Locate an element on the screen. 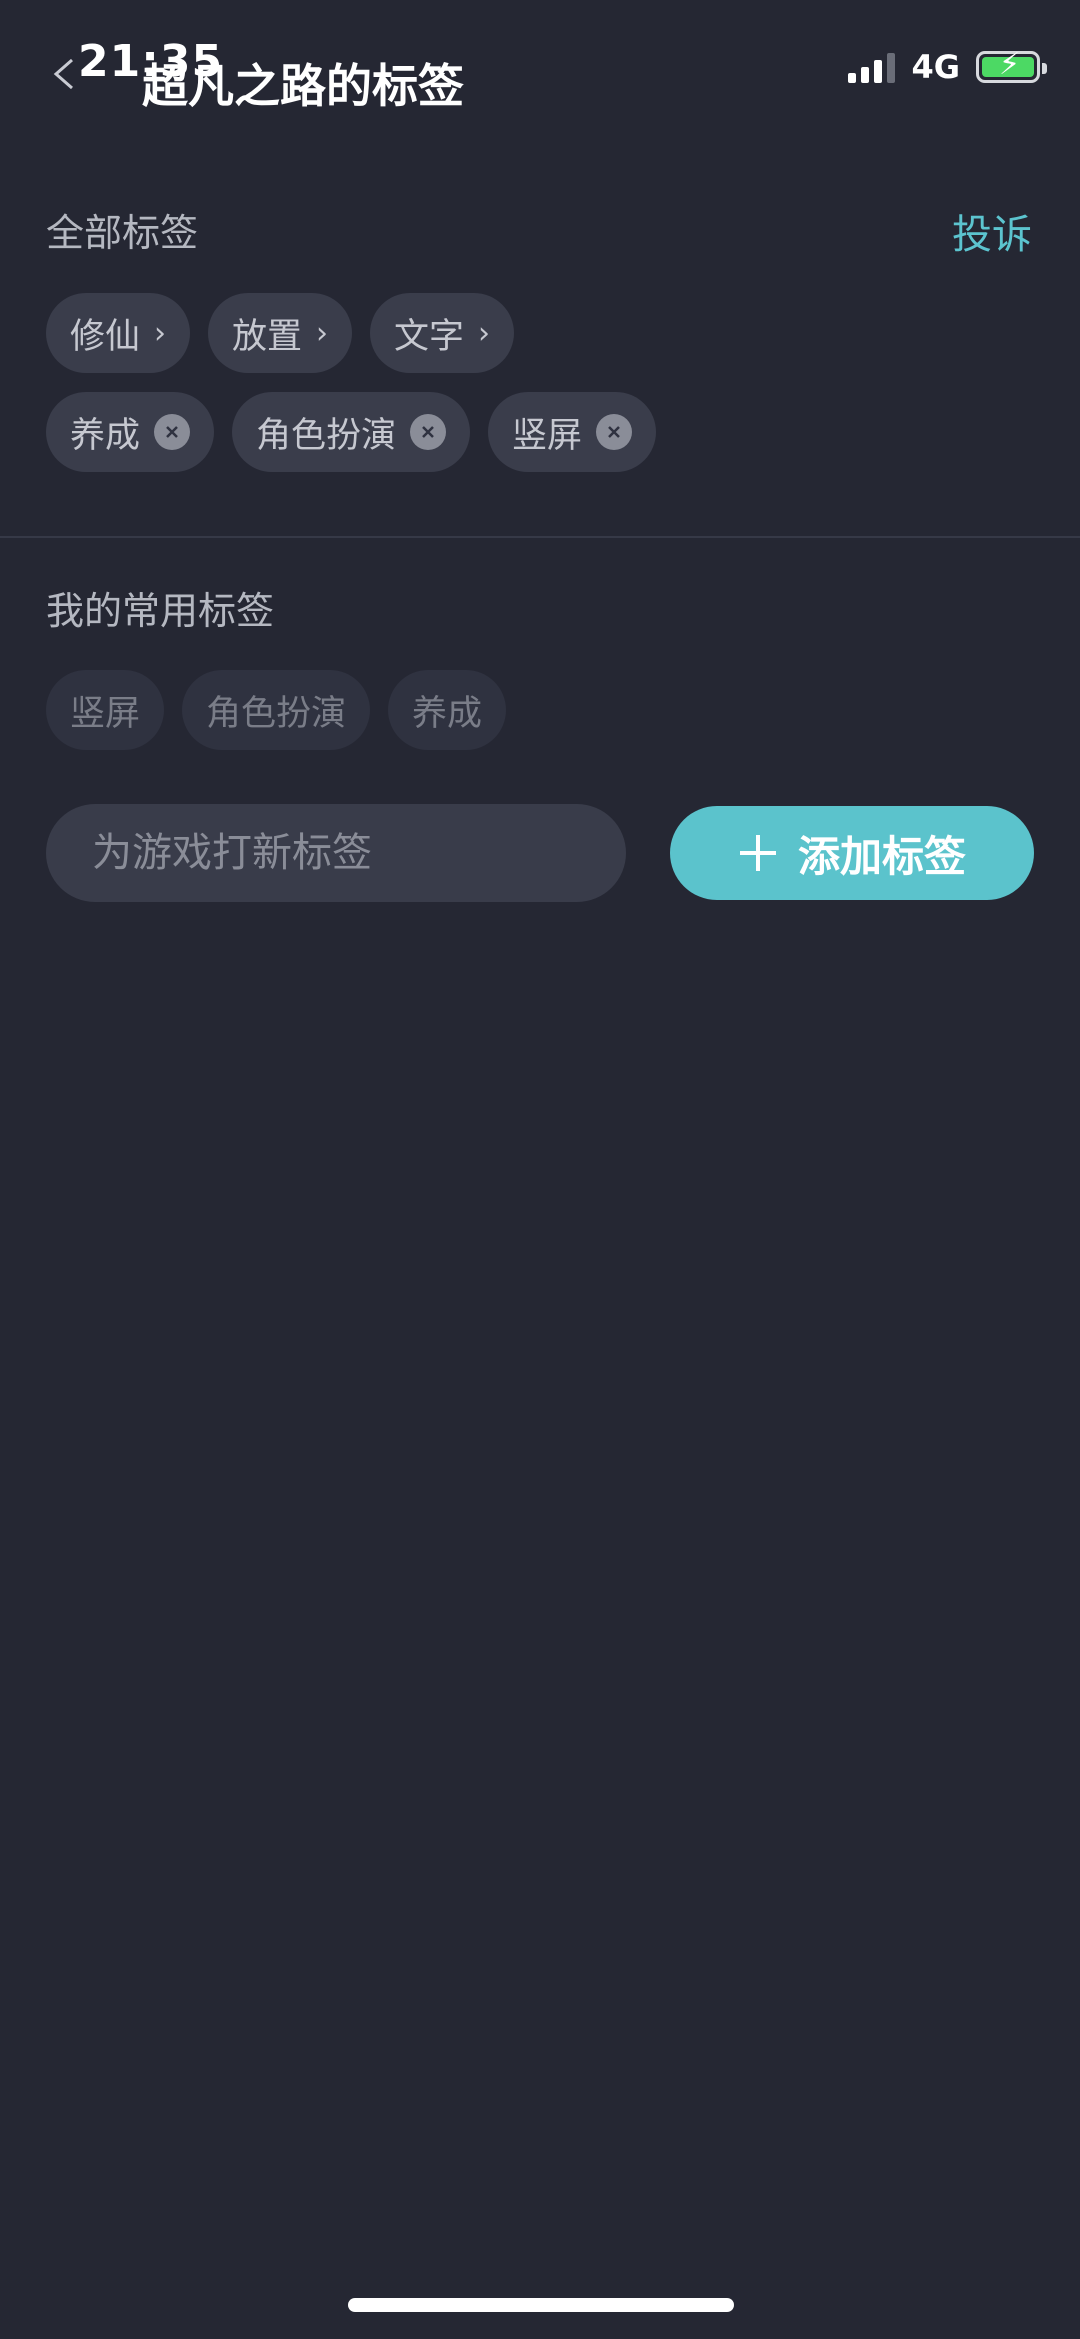  tag-xiuxian: 修仙 › is located at coordinates (118, 333).